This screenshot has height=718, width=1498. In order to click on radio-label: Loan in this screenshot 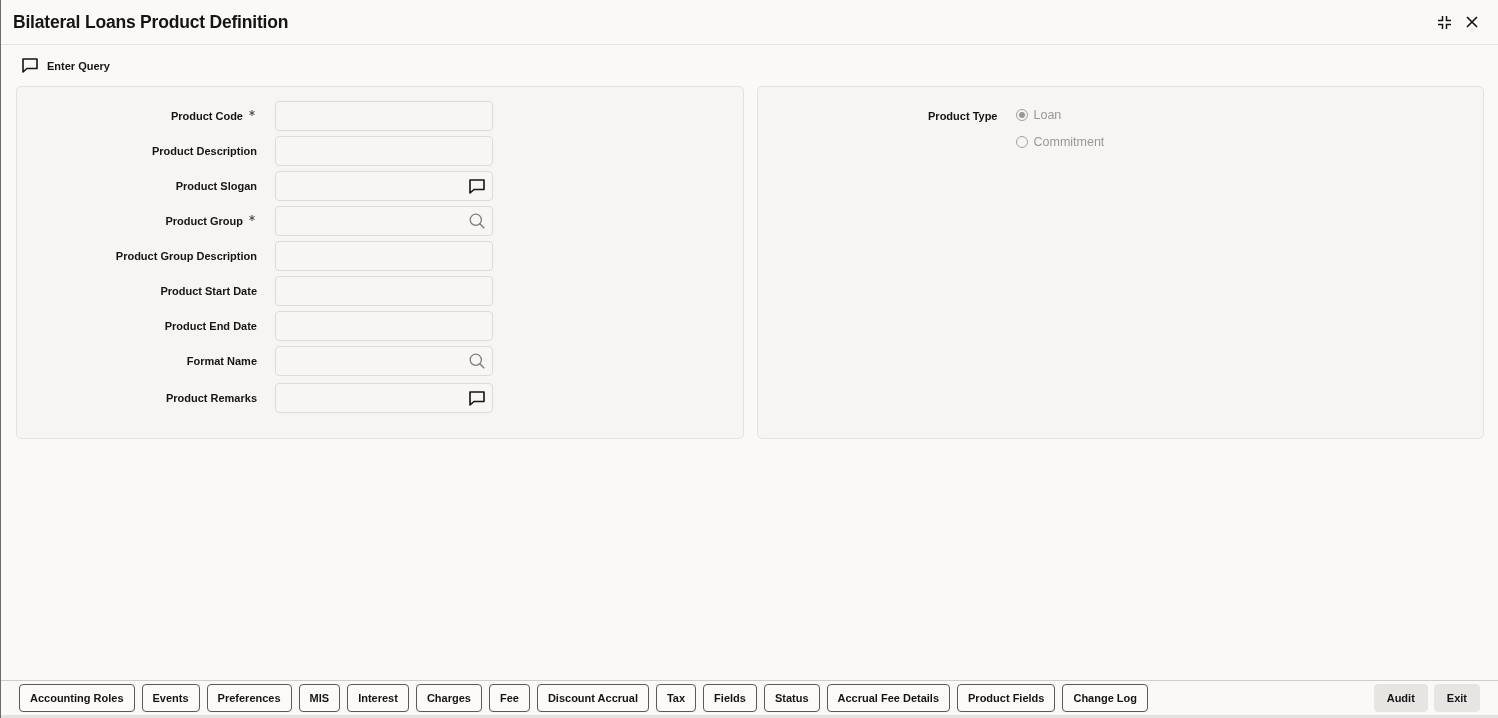, I will do `click(1047, 114)`.